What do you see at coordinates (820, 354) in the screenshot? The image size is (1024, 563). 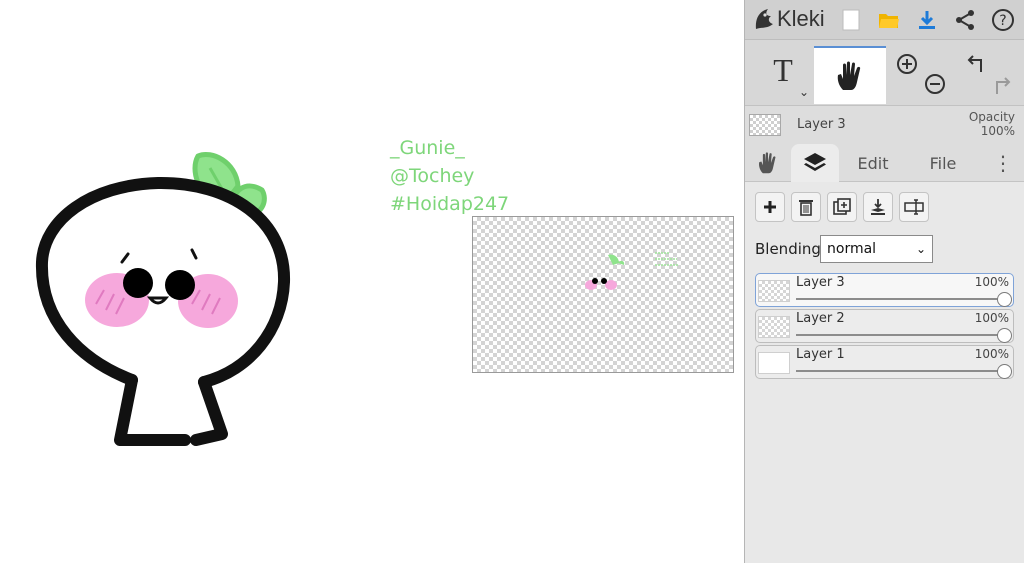 I see `layer-name: Layer 1` at bounding box center [820, 354].